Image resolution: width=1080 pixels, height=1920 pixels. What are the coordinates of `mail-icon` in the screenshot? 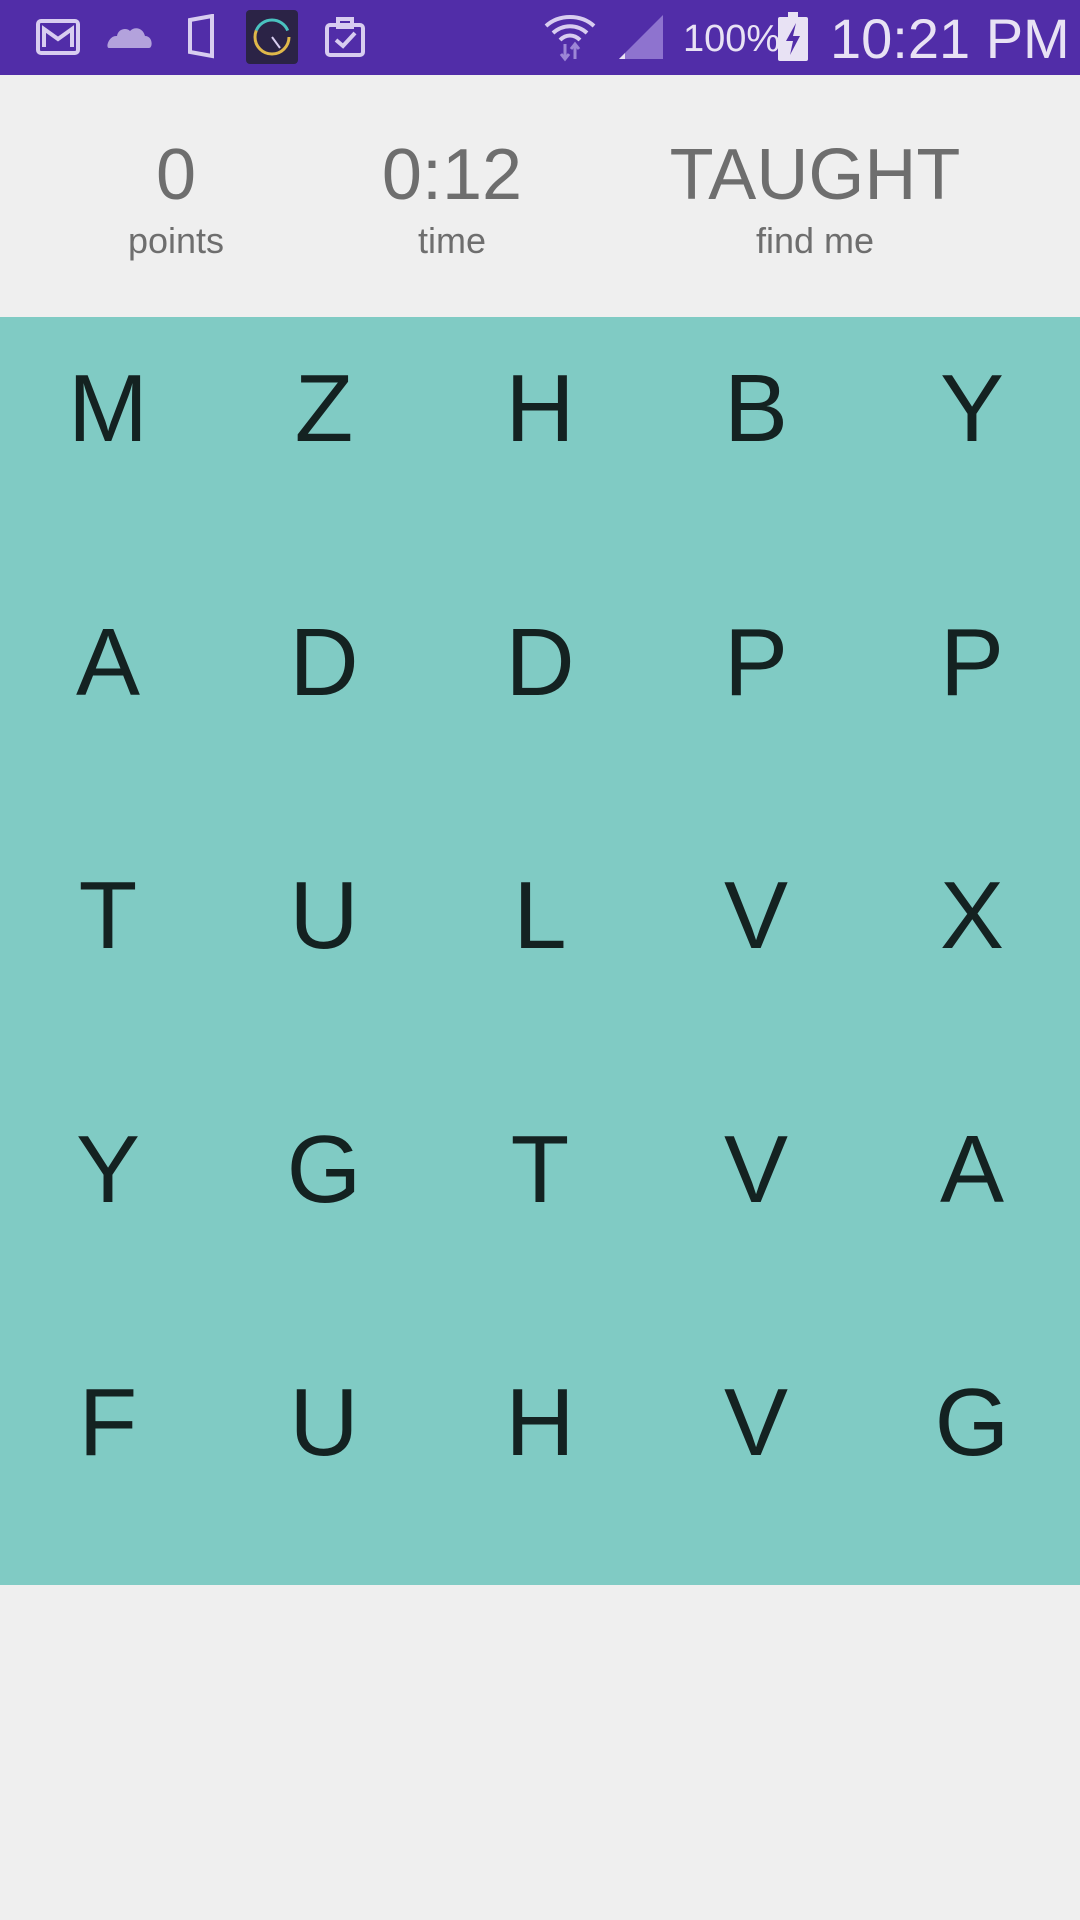 It's located at (58, 37).